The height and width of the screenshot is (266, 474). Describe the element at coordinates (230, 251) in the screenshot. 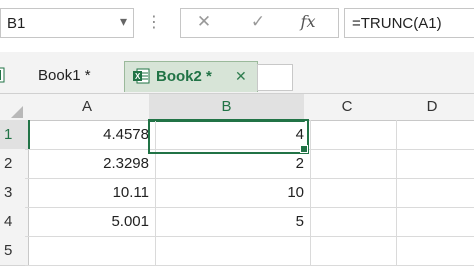

I see `cell-b5` at that location.